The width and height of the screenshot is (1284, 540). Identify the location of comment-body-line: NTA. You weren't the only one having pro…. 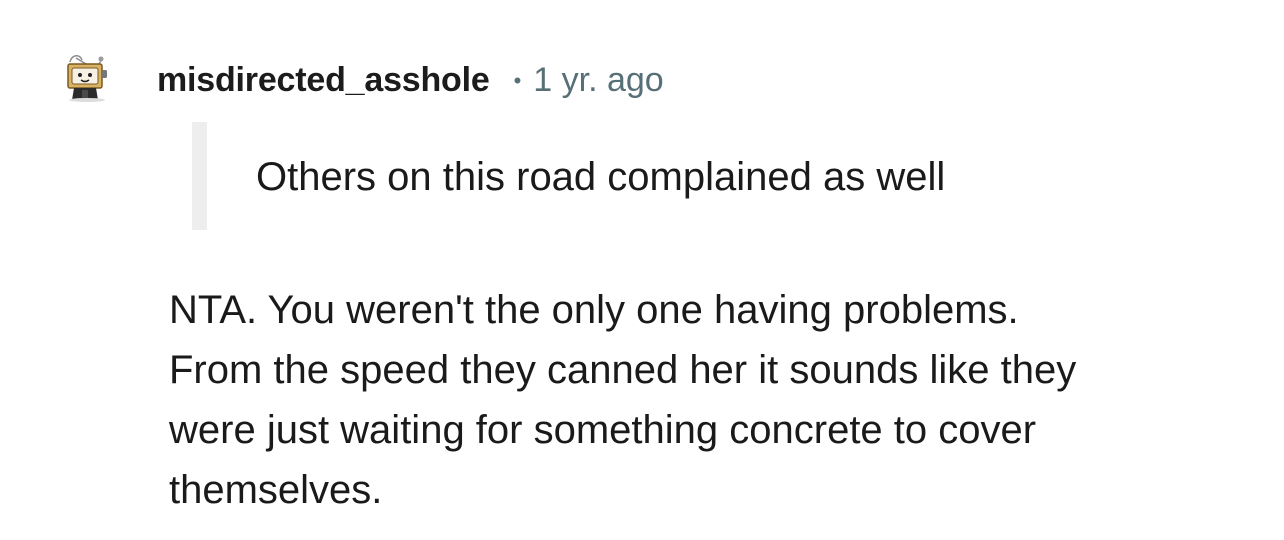
(594, 310).